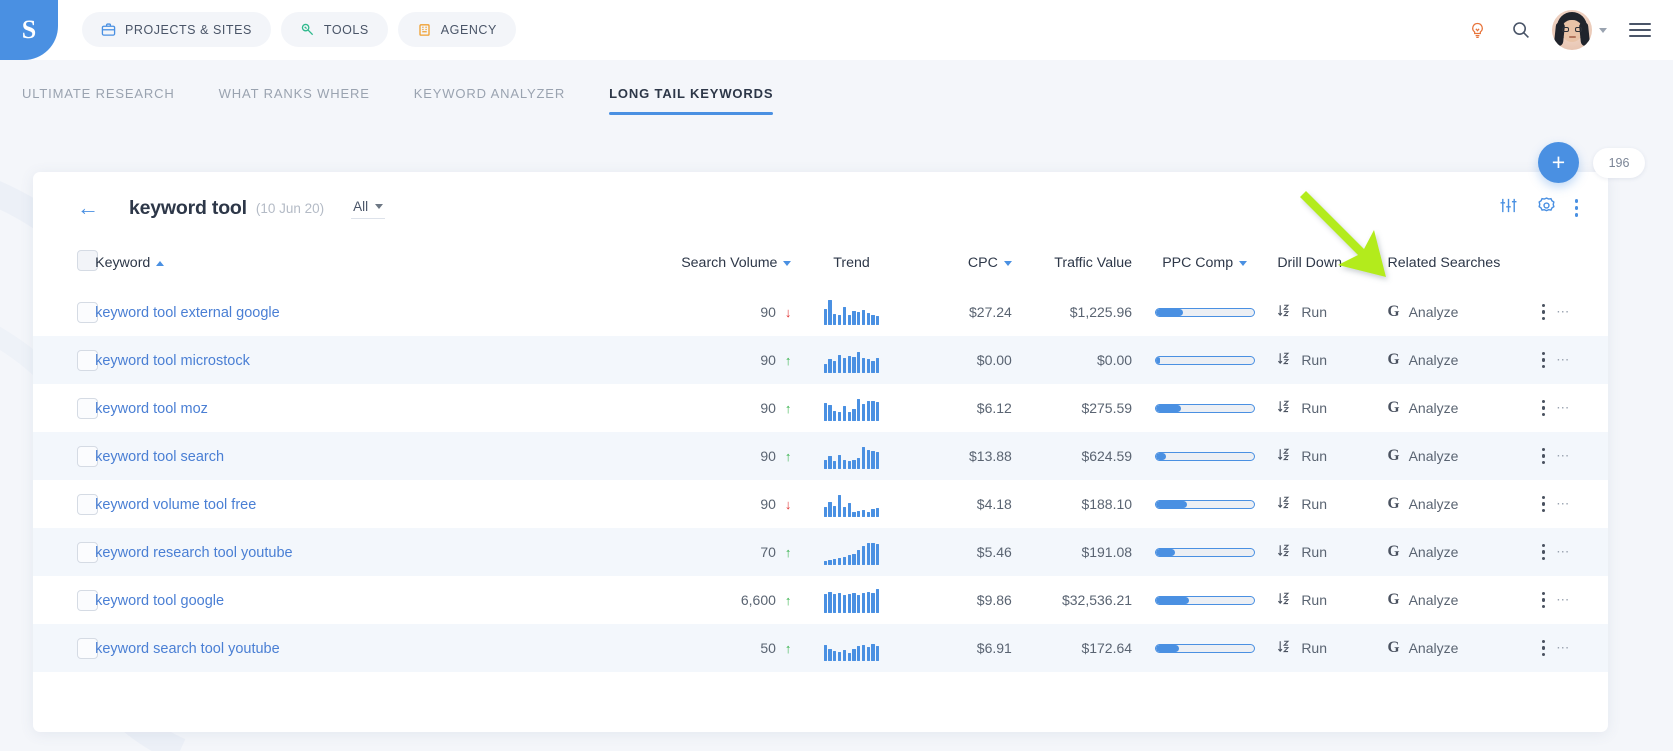 This screenshot has width=1673, height=751. What do you see at coordinates (172, 361) in the screenshot?
I see `keyword-link: keyword tool microstock` at bounding box center [172, 361].